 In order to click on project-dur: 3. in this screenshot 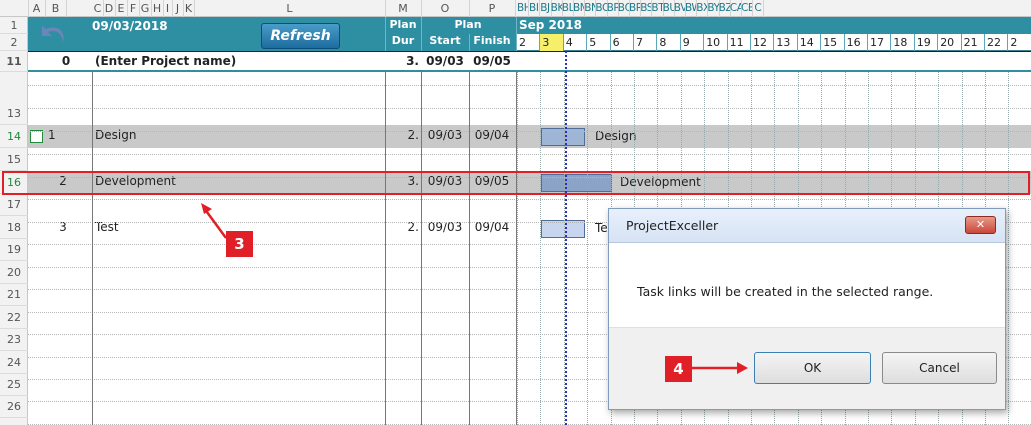, I will do `click(412, 61)`.